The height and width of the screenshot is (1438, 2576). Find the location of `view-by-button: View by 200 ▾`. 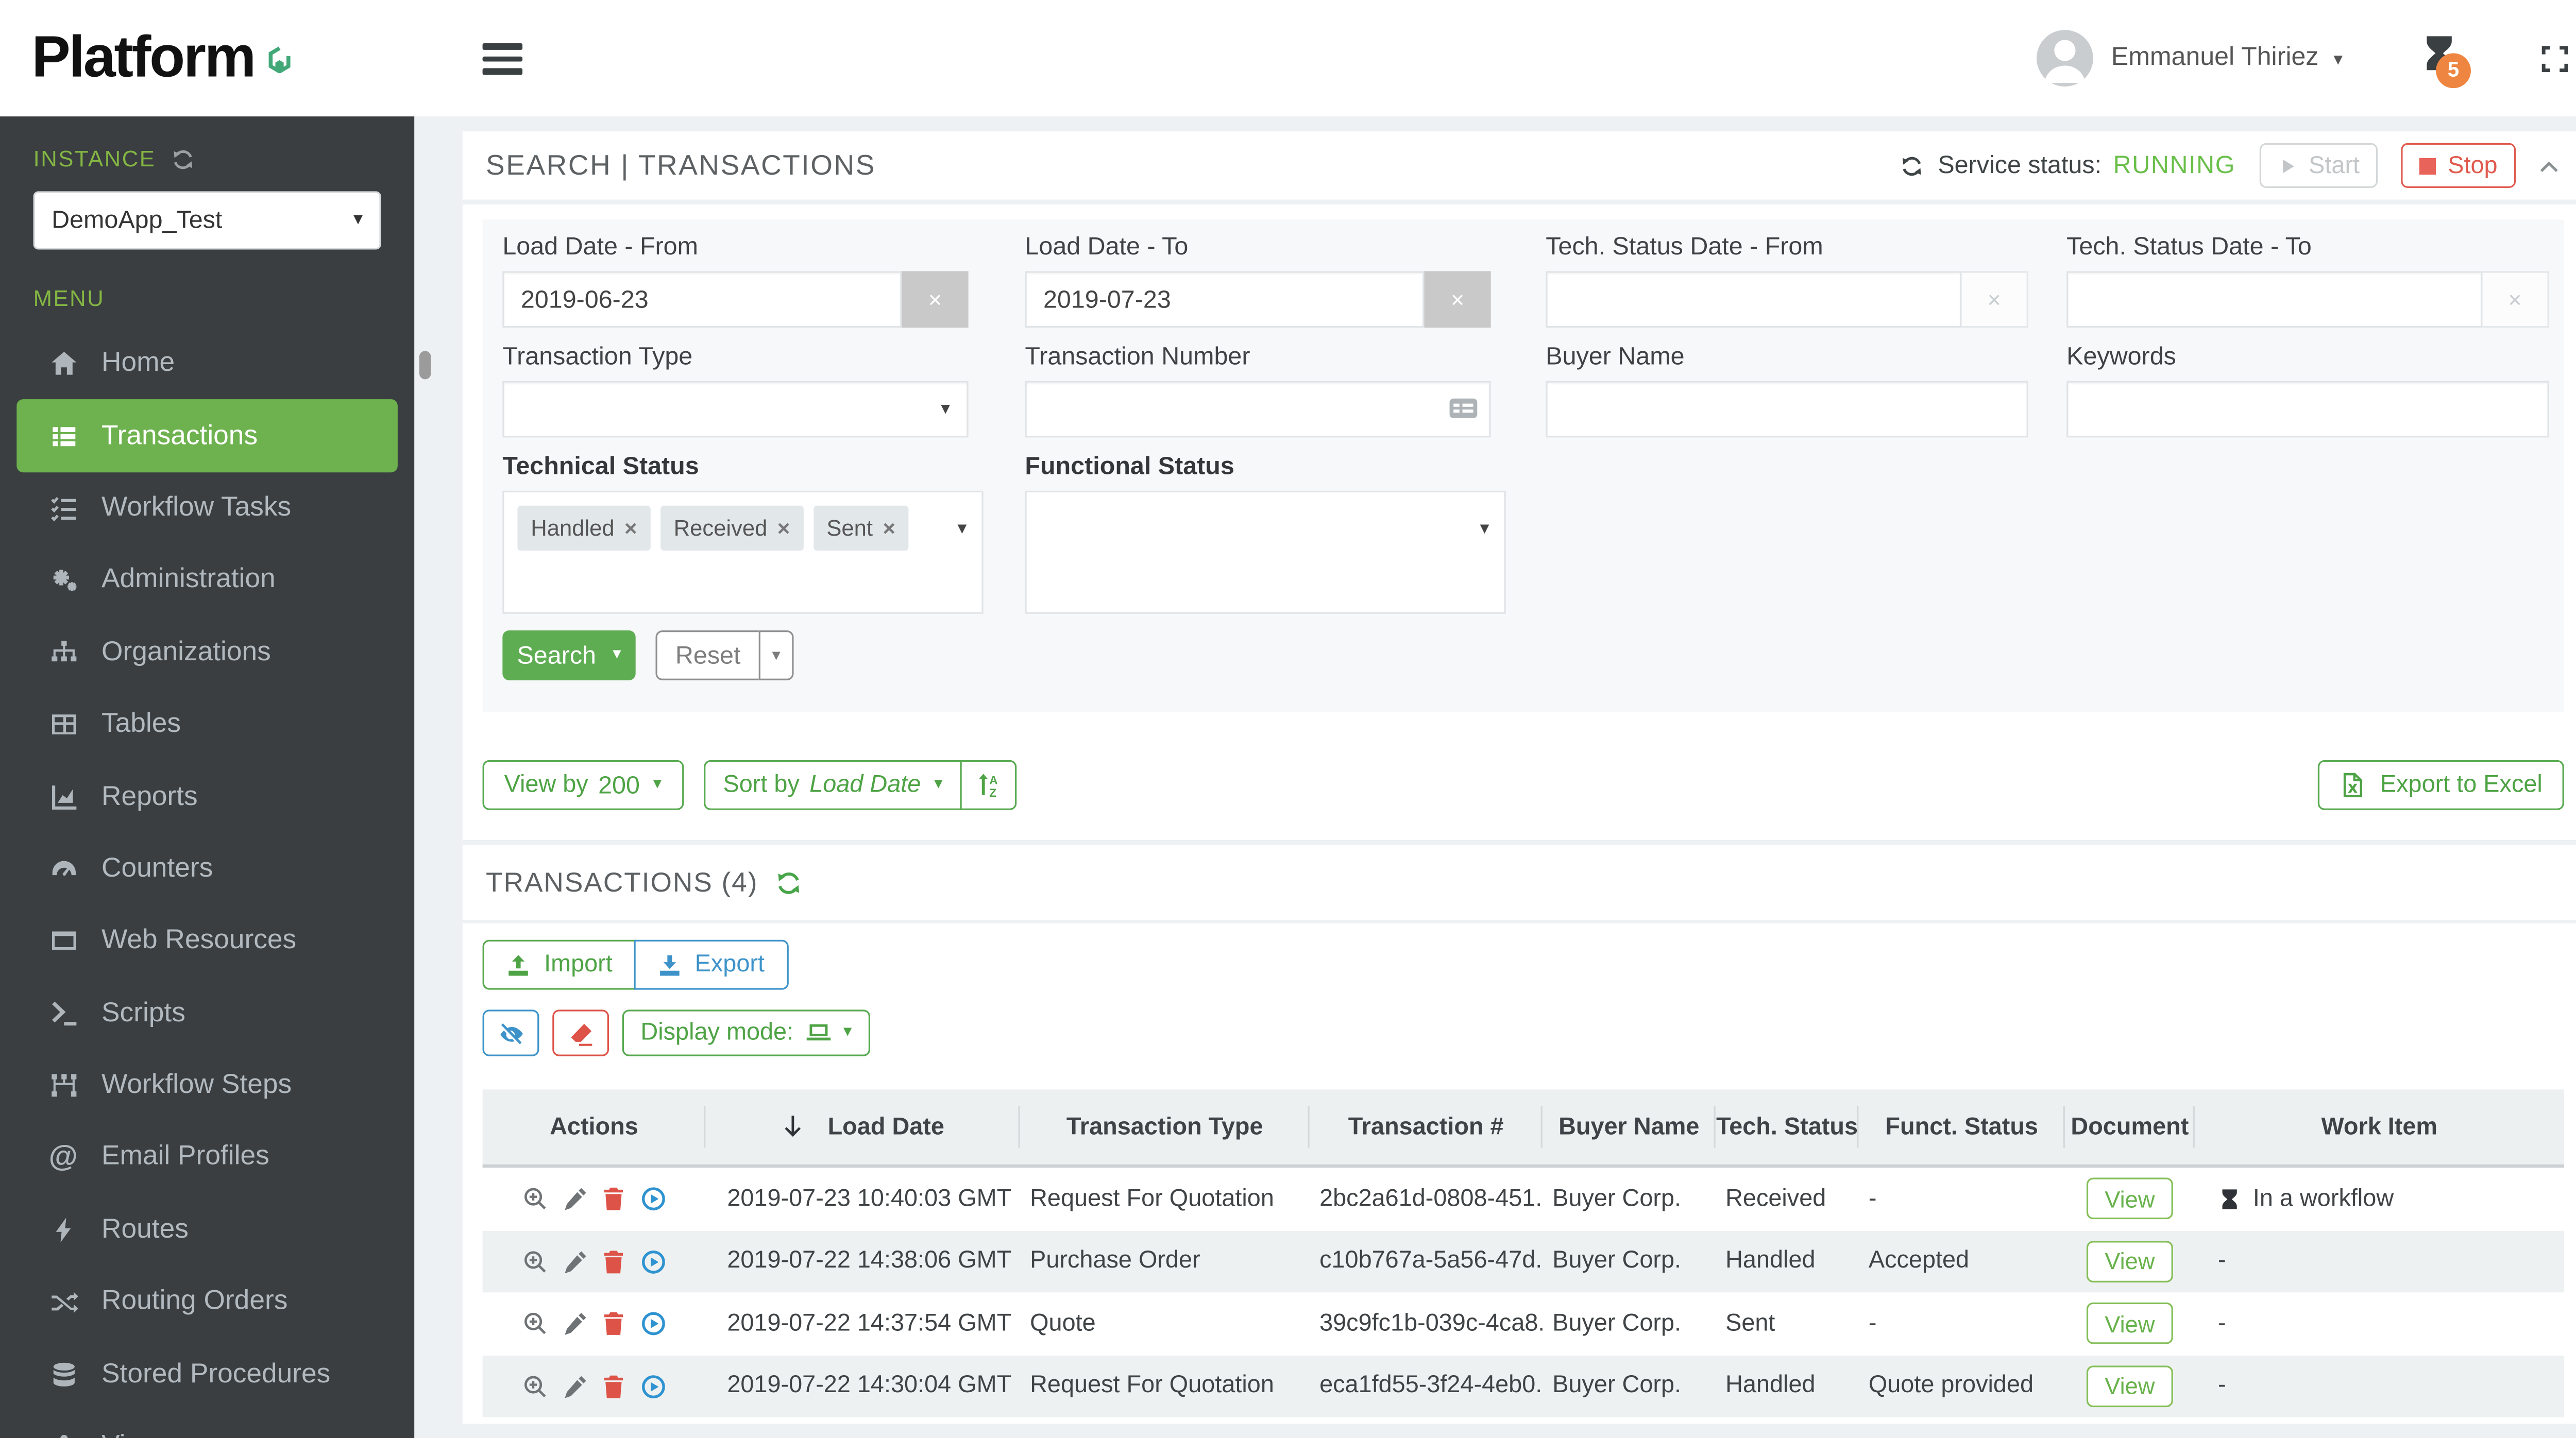

view-by-button: View by 200 ▾ is located at coordinates (582, 785).